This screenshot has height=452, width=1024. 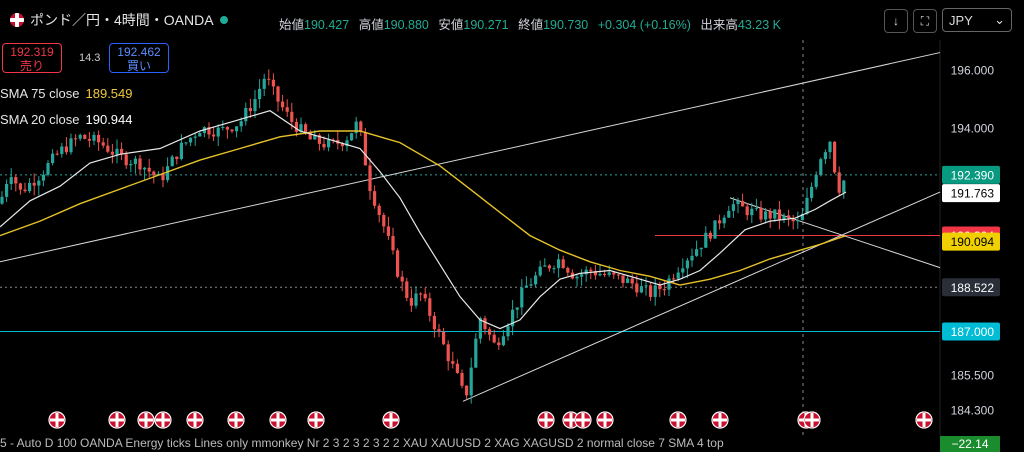 What do you see at coordinates (896, 21) in the screenshot?
I see `scroll-down-button: ↓` at bounding box center [896, 21].